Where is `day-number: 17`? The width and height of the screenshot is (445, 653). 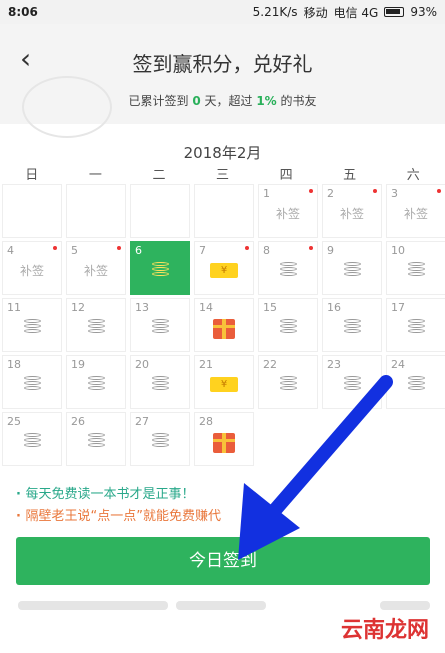 day-number: 17 is located at coordinates (398, 307).